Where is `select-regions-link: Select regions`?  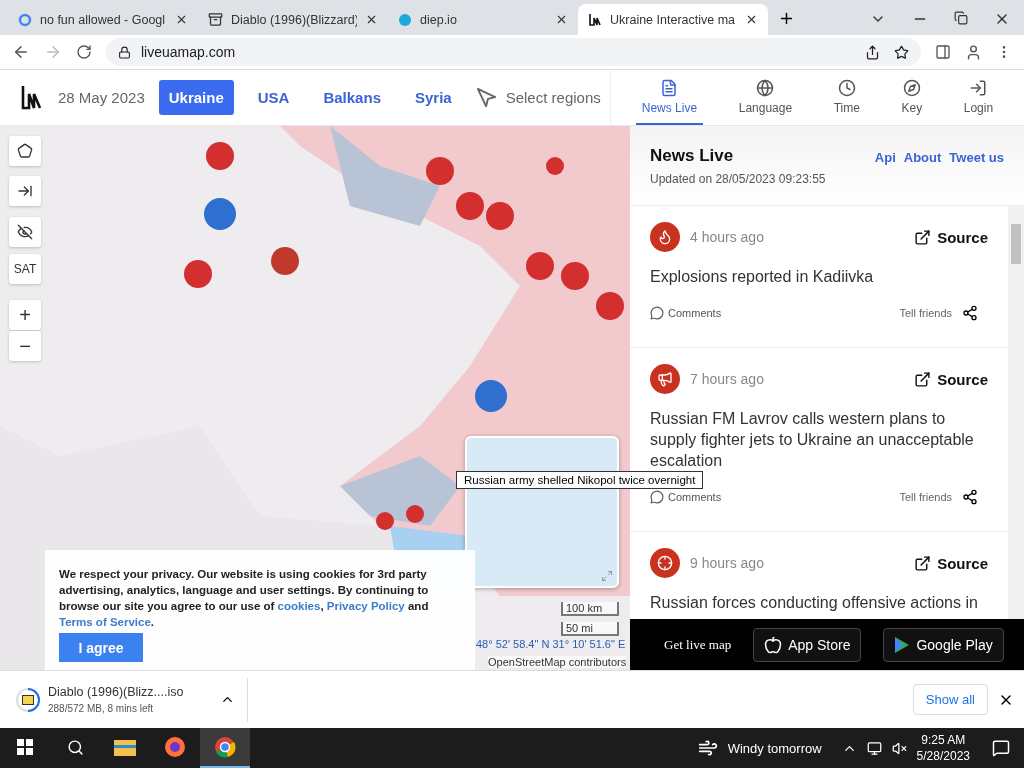
select-regions-link: Select regions is located at coordinates (538, 97).